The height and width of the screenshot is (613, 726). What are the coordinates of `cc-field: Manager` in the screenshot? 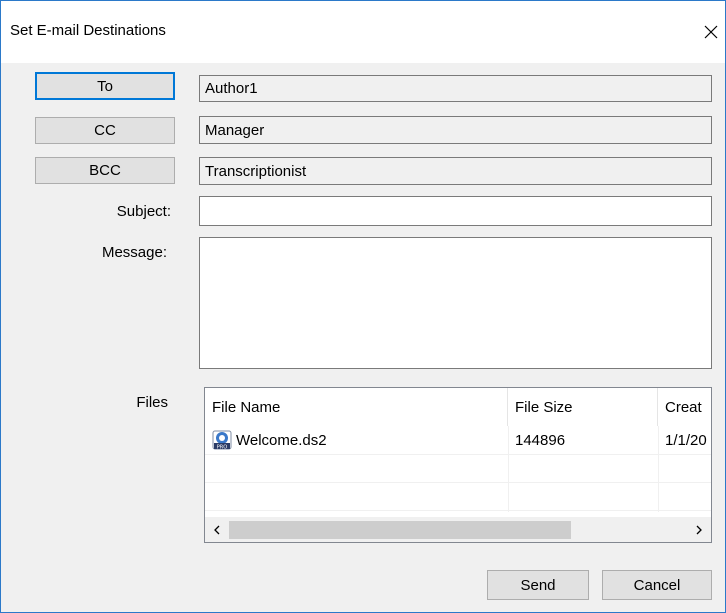 It's located at (455, 130).